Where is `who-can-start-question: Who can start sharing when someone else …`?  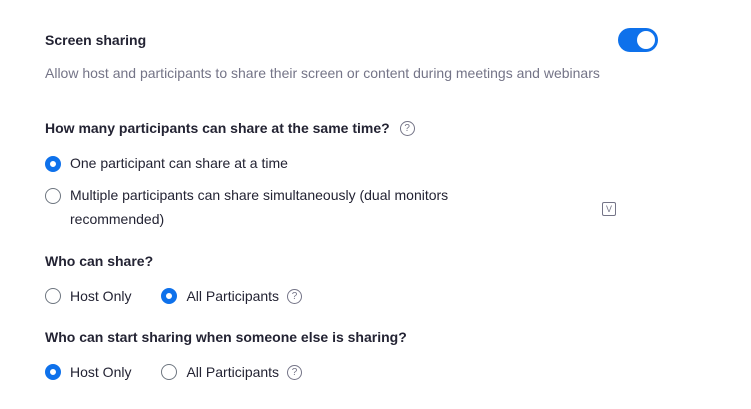
who-can-start-question: Who can start sharing when someone else … is located at coordinates (226, 337).